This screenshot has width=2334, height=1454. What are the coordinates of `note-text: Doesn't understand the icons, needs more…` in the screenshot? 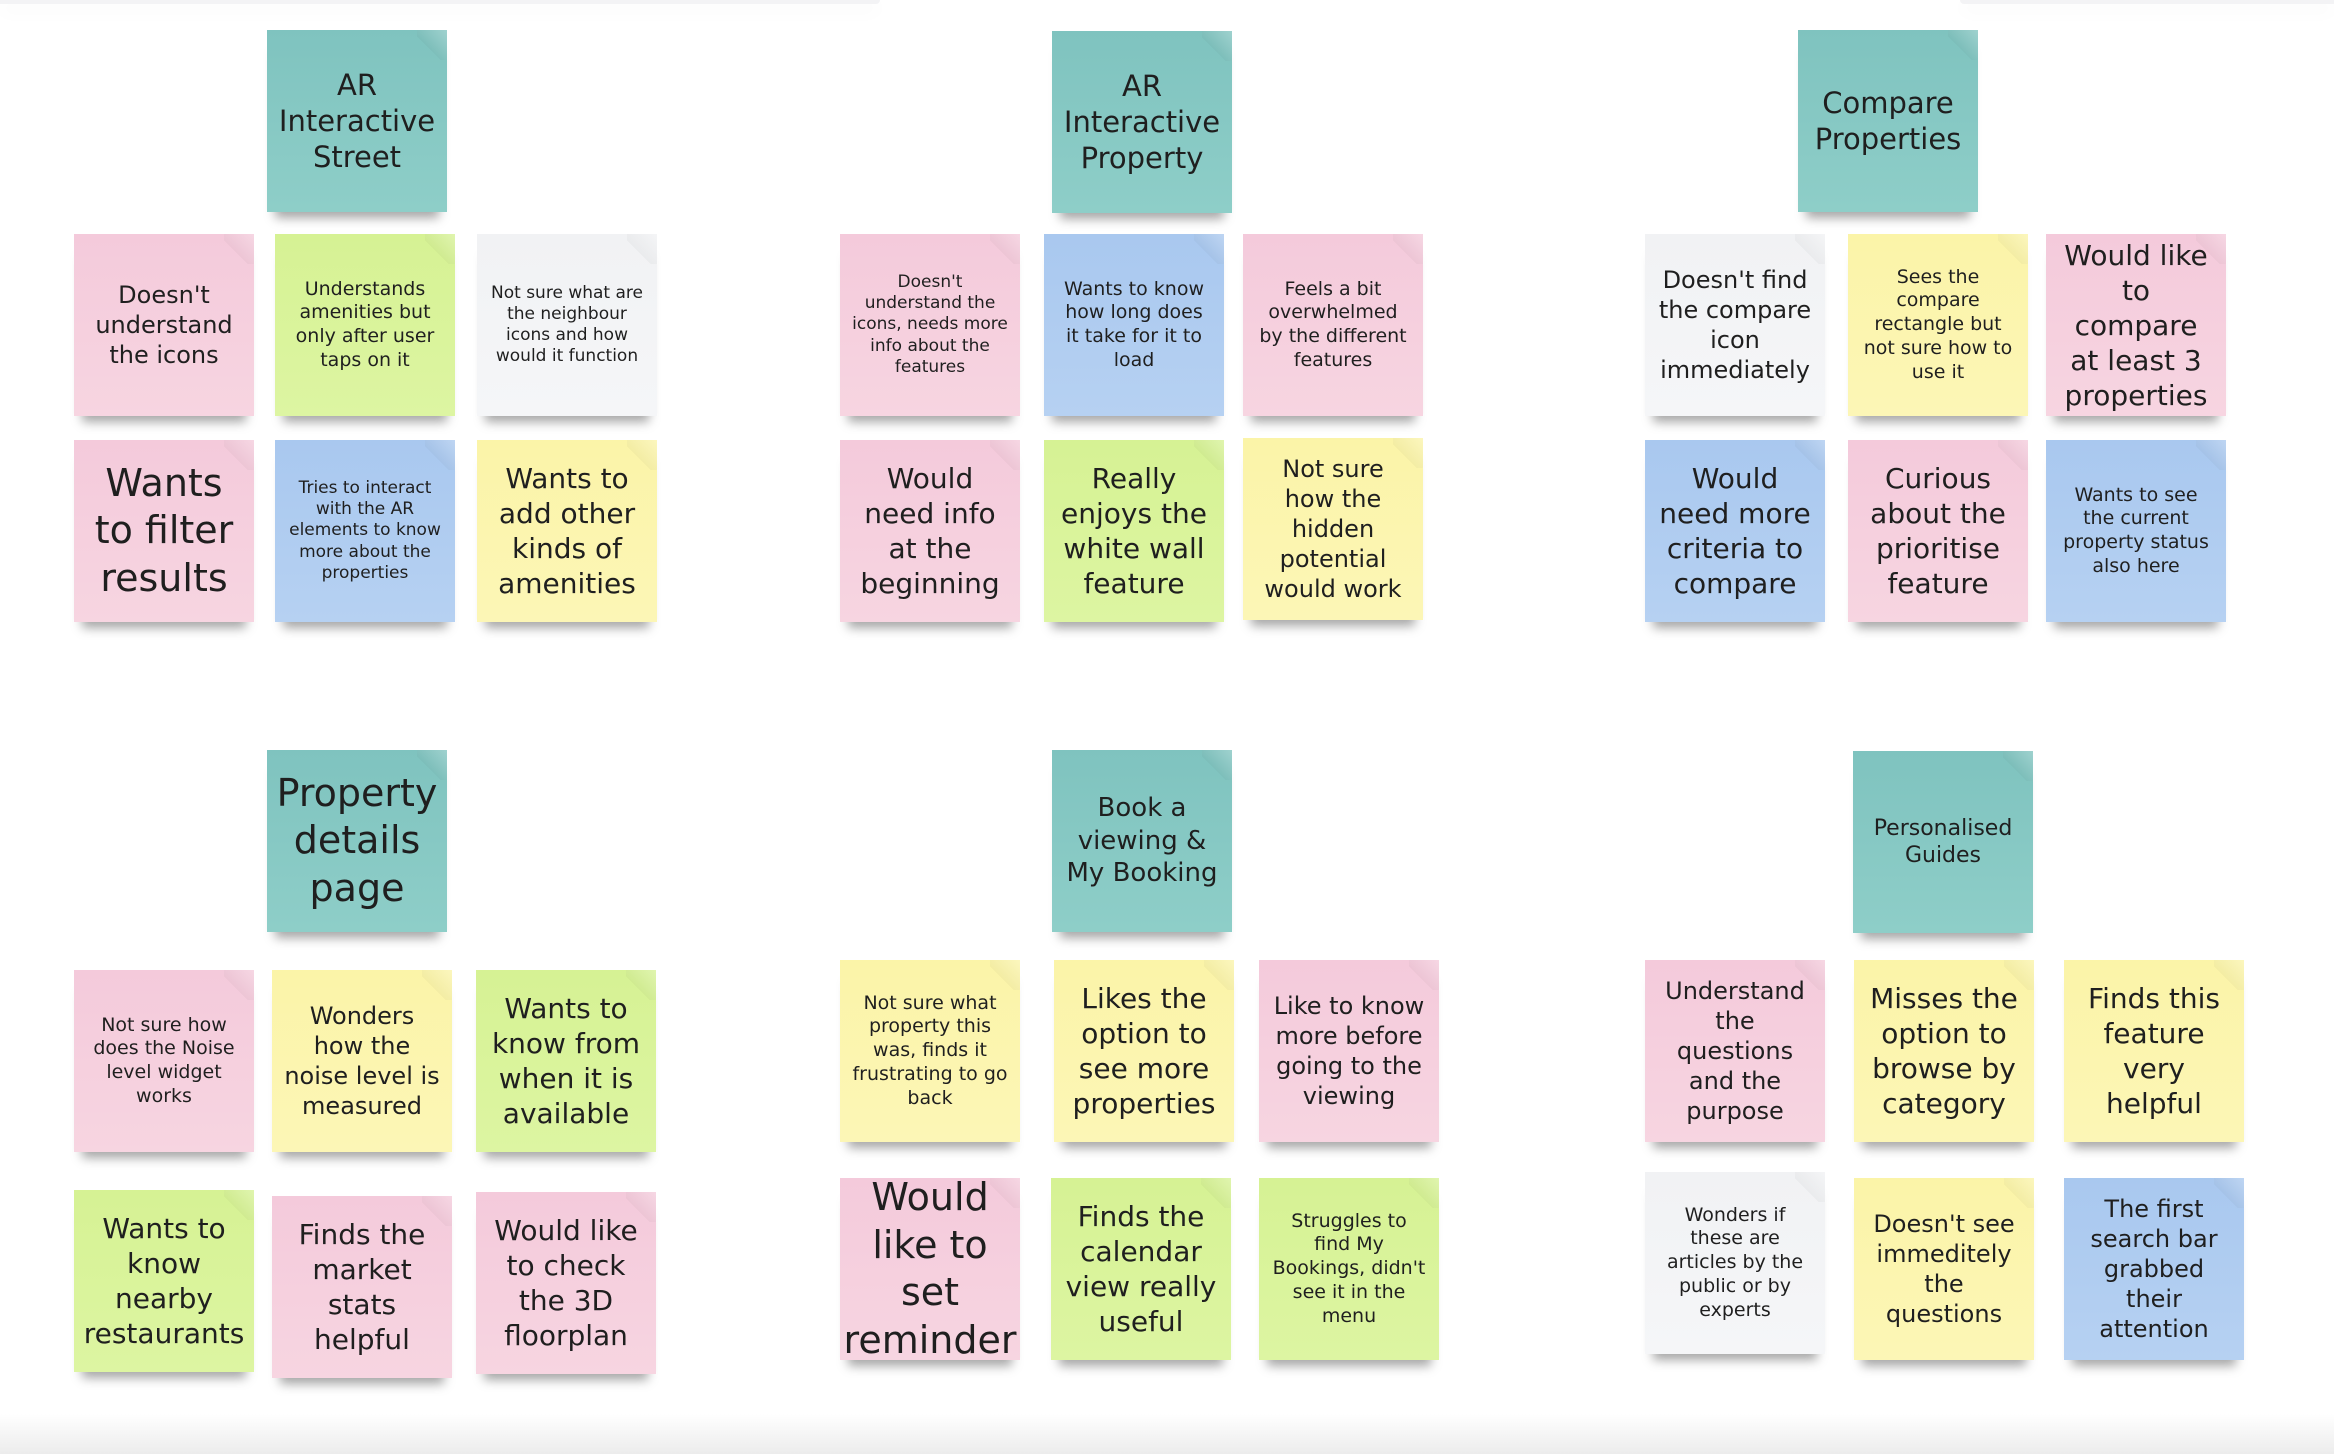 It's located at (930, 324).